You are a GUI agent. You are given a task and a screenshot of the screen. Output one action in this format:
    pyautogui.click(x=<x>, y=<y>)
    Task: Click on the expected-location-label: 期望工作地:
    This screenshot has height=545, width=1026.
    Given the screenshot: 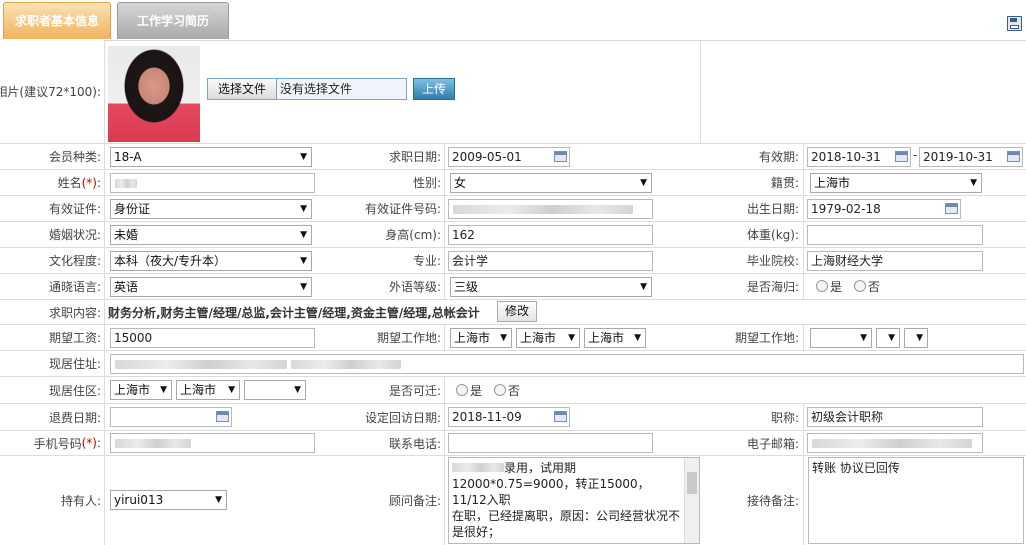 What is the action you would take?
    pyautogui.click(x=402, y=337)
    